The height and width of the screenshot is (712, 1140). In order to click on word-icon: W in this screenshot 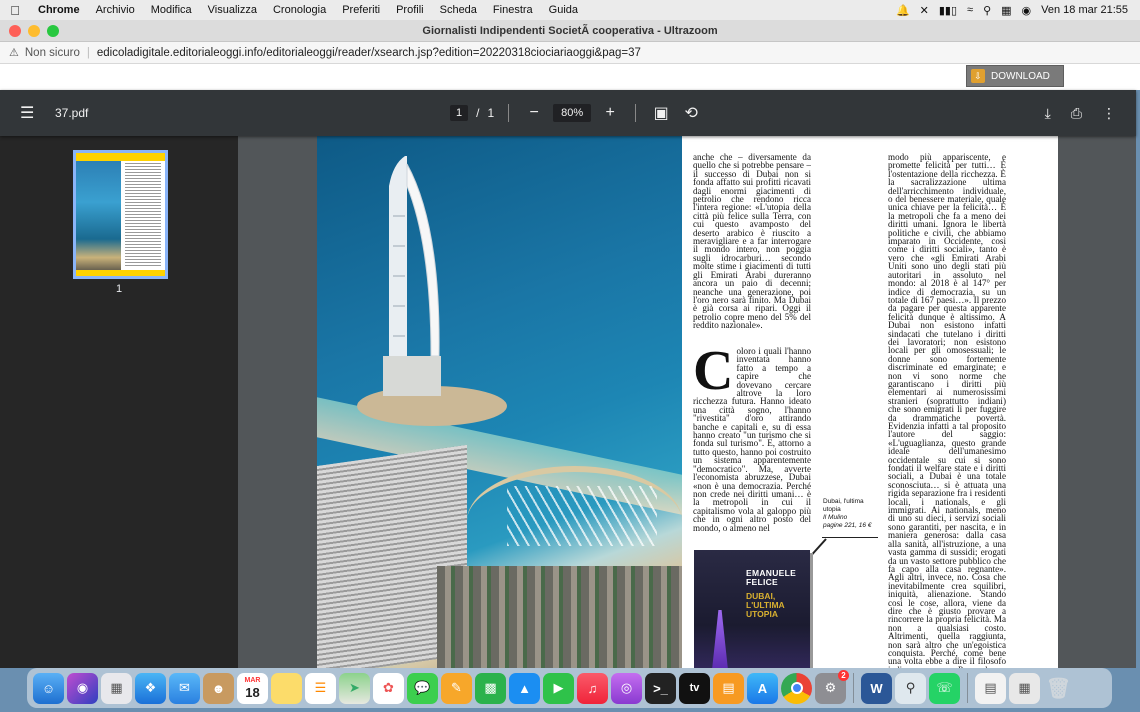, I will do `click(876, 688)`.